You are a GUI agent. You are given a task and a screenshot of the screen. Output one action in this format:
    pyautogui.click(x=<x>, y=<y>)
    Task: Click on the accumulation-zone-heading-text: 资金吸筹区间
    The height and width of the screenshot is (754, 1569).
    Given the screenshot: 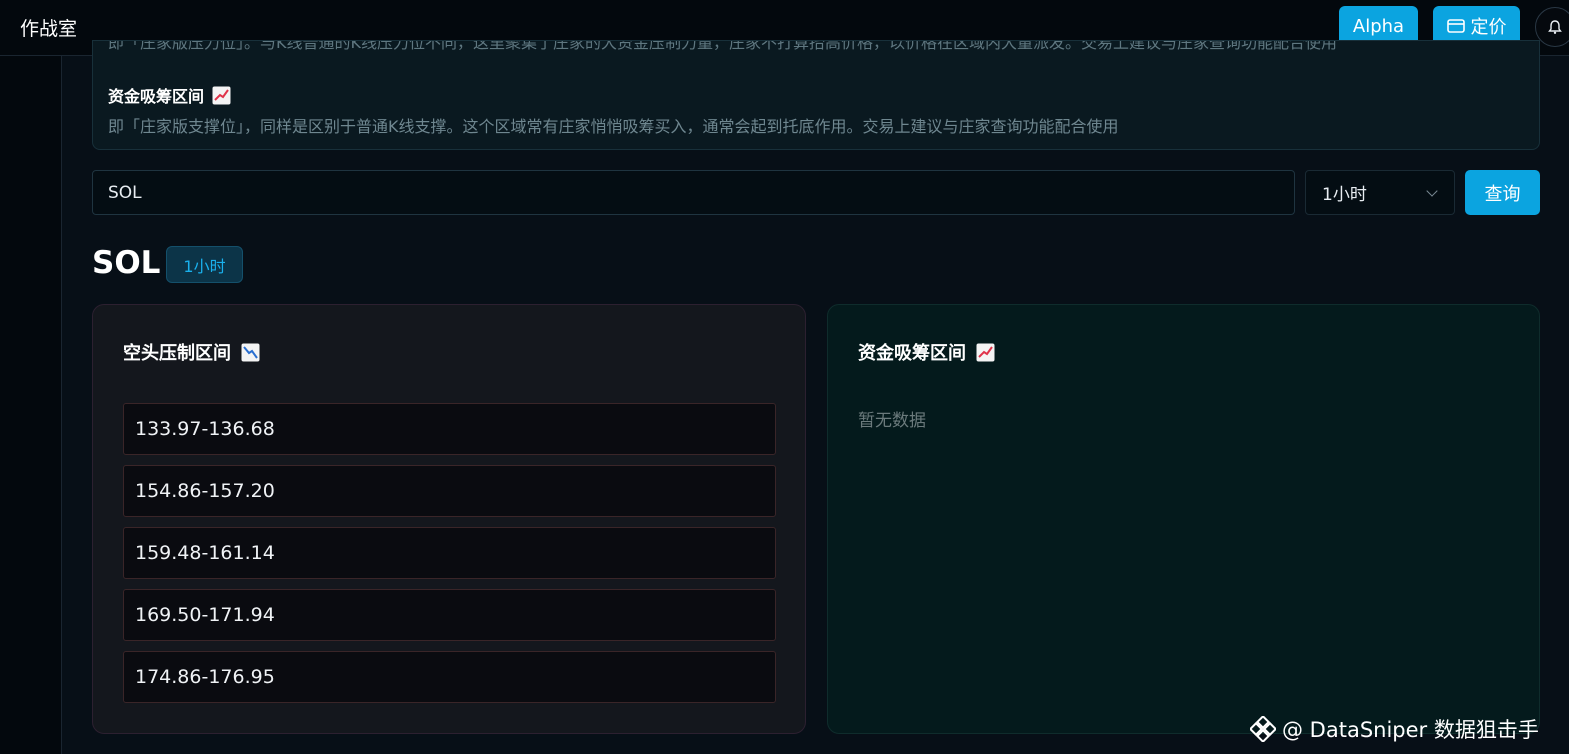 What is the action you would take?
    pyautogui.click(x=156, y=96)
    